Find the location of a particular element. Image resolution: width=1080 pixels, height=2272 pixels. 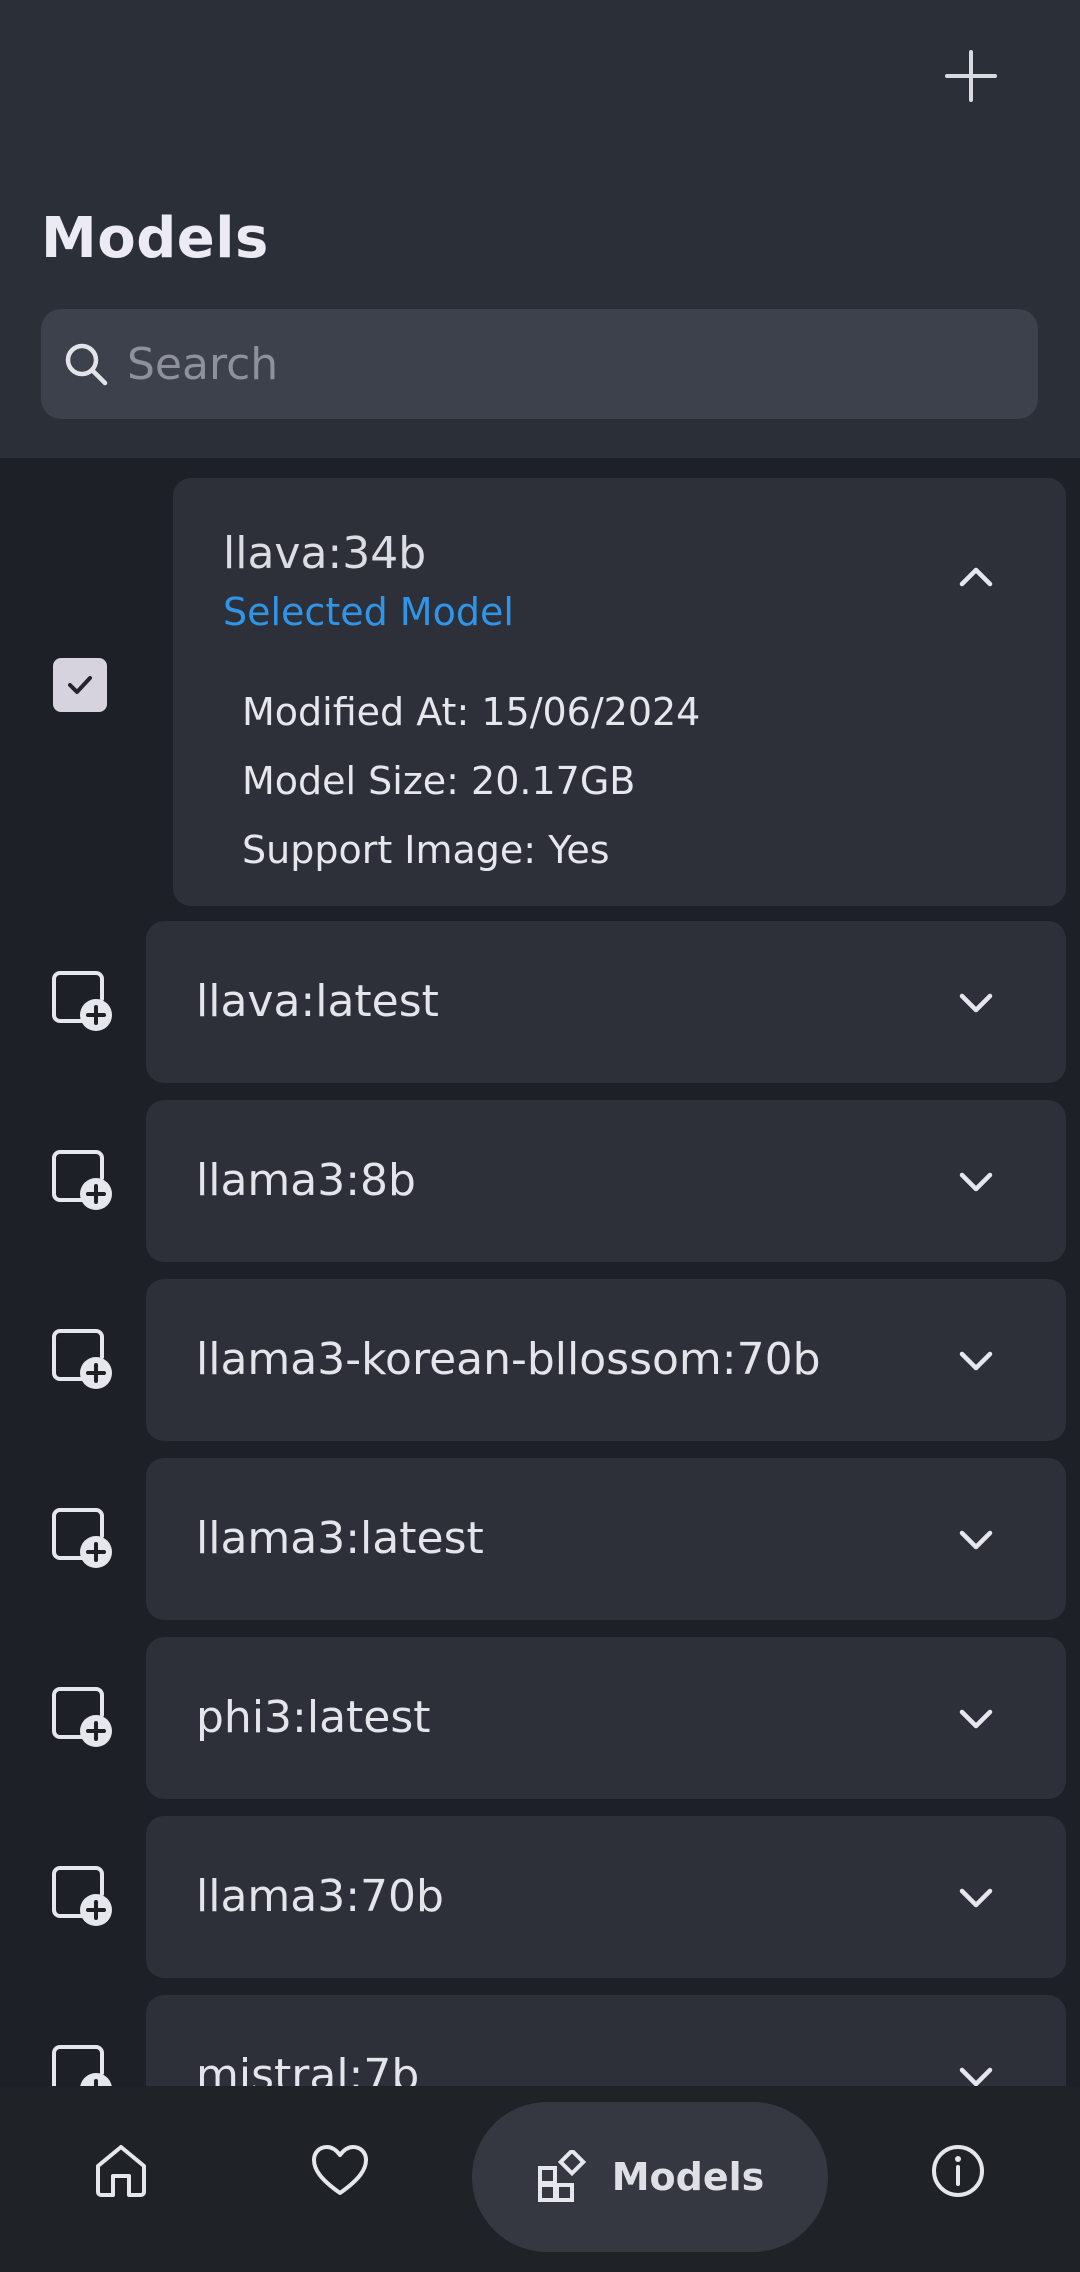

list-item: llama3:70b is located at coordinates (540, 1897).